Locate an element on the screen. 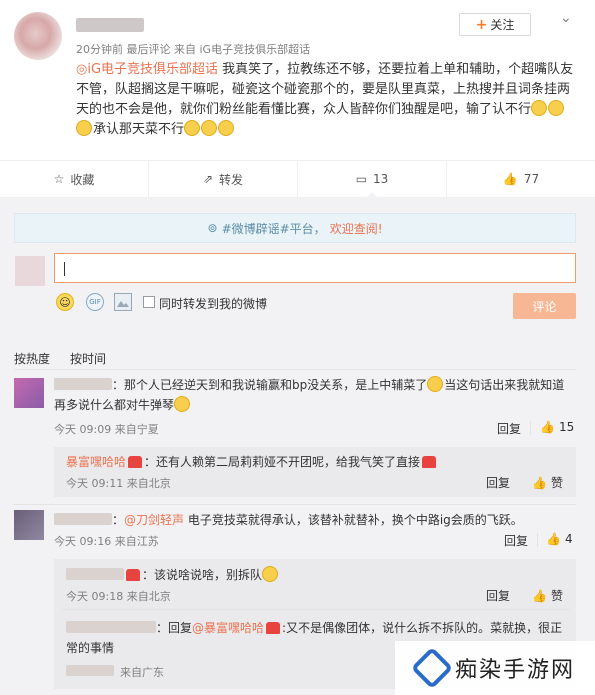 This screenshot has width=595, height=695. forward-icon: ⇗ is located at coordinates (208, 179).